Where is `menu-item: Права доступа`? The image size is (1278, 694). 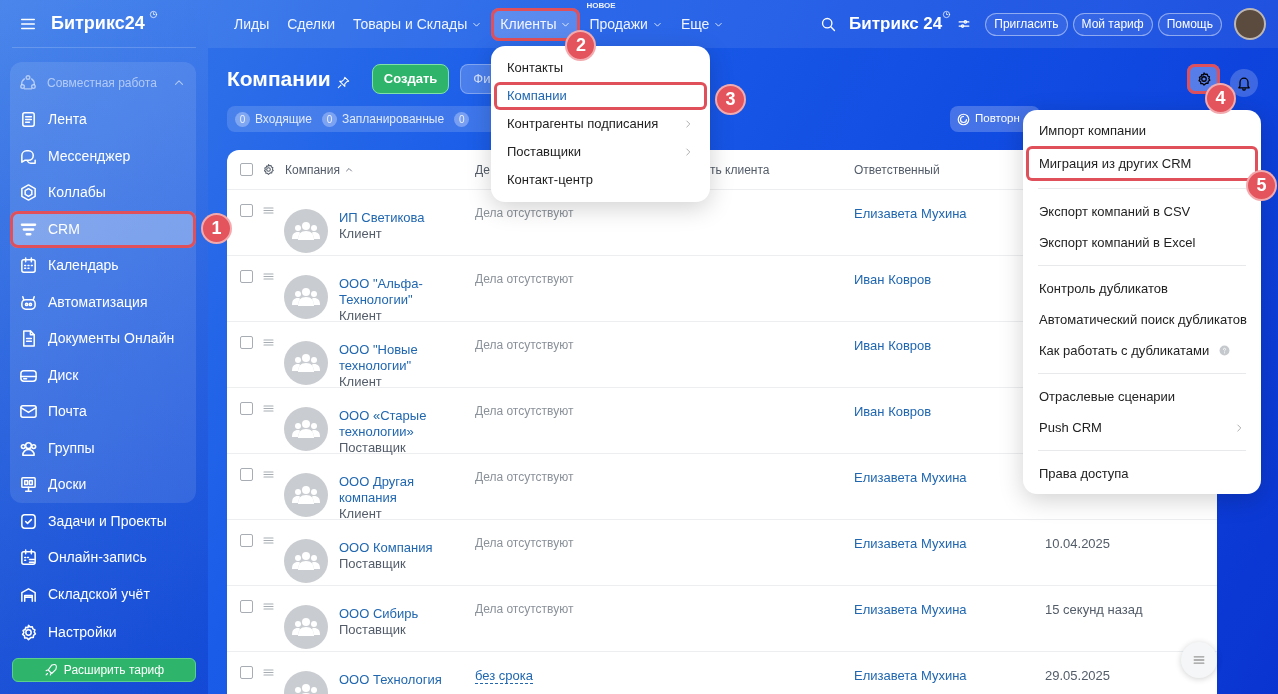
menu-item: Права доступа is located at coordinates (1142, 473).